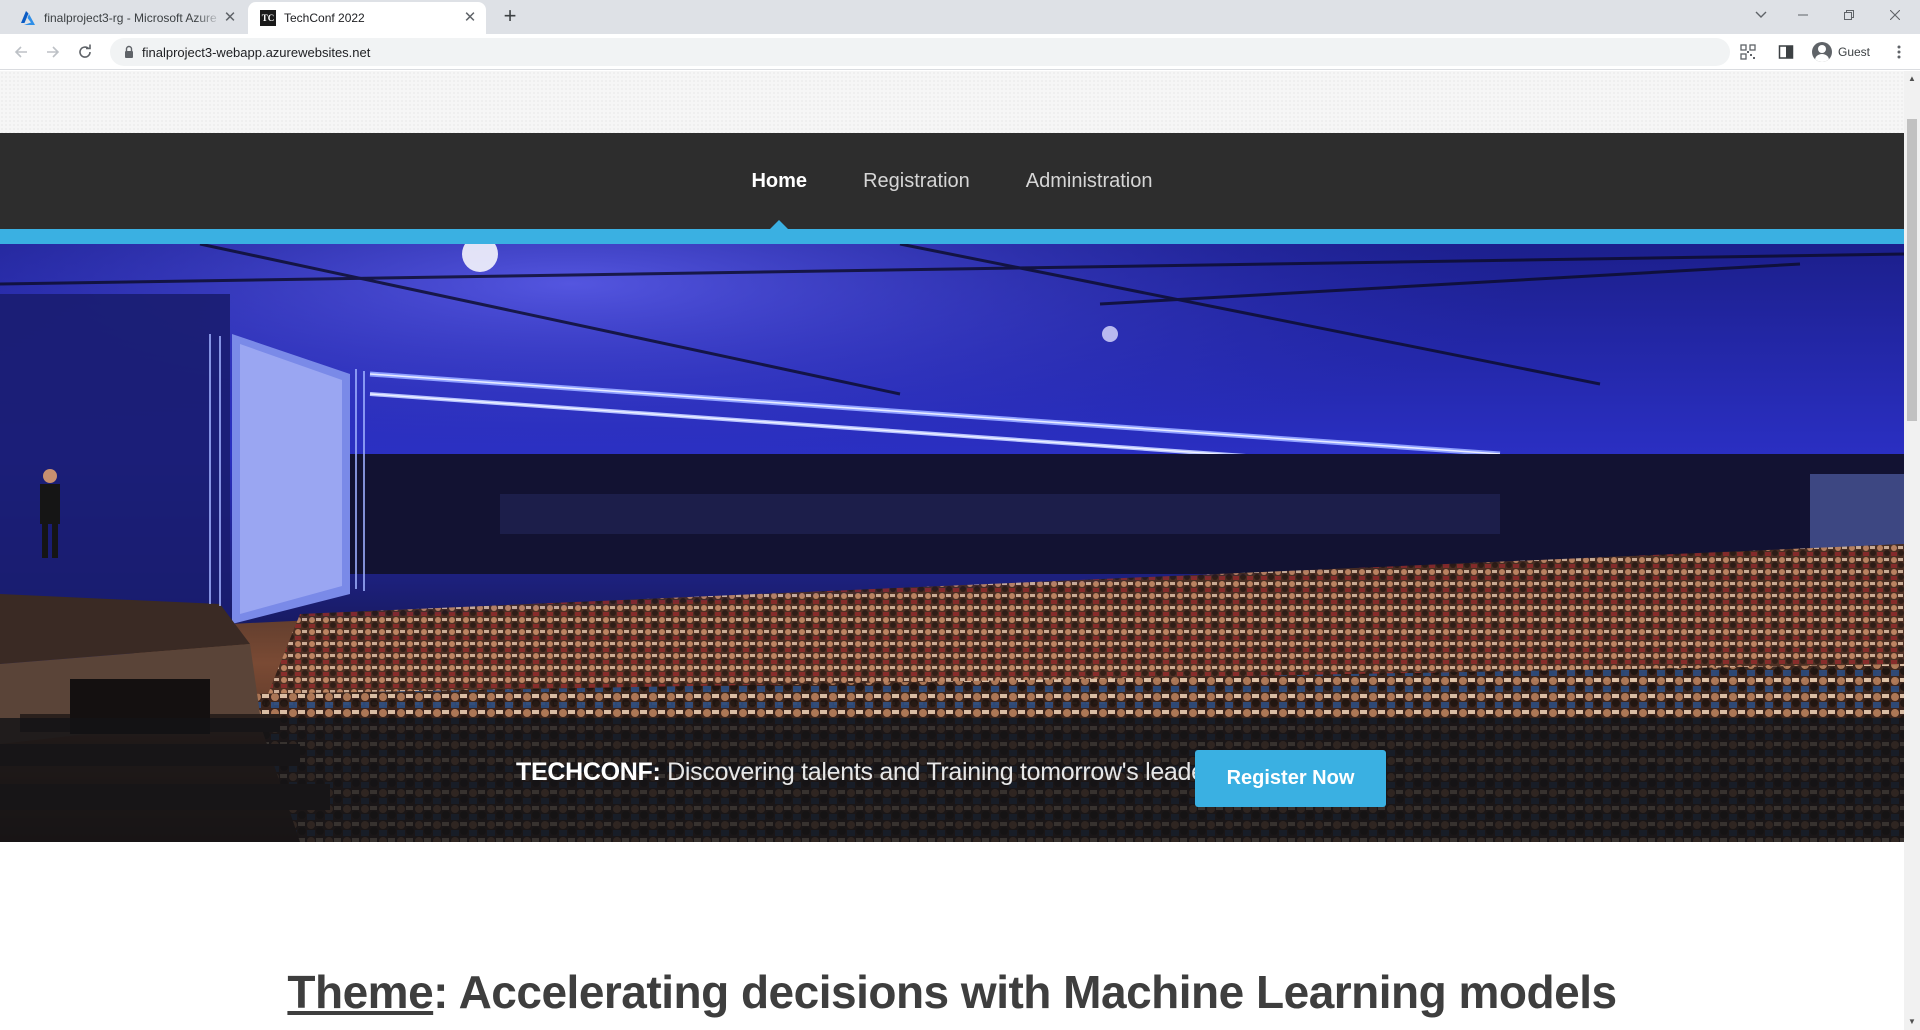  What do you see at coordinates (952, 102) in the screenshot?
I see `page-header-strip` at bounding box center [952, 102].